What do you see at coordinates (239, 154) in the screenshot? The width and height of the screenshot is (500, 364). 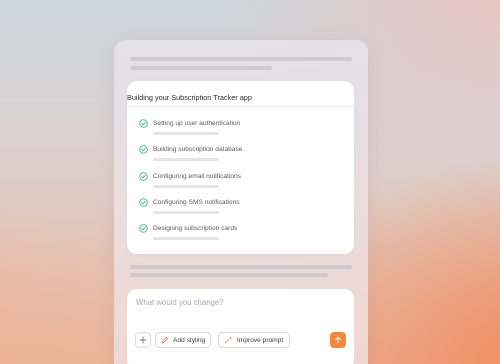 I see `task-item: Building subscription database` at bounding box center [239, 154].